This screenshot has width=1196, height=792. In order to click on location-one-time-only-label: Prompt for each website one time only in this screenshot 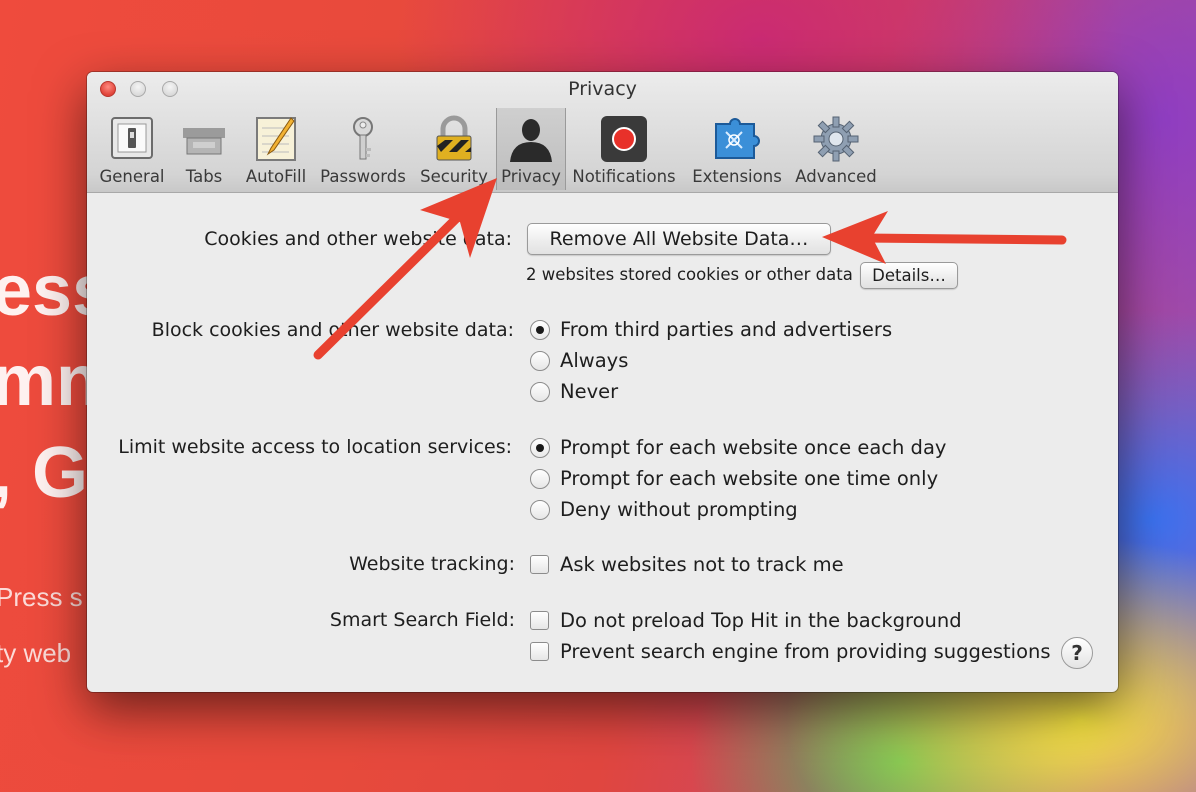, I will do `click(749, 478)`.